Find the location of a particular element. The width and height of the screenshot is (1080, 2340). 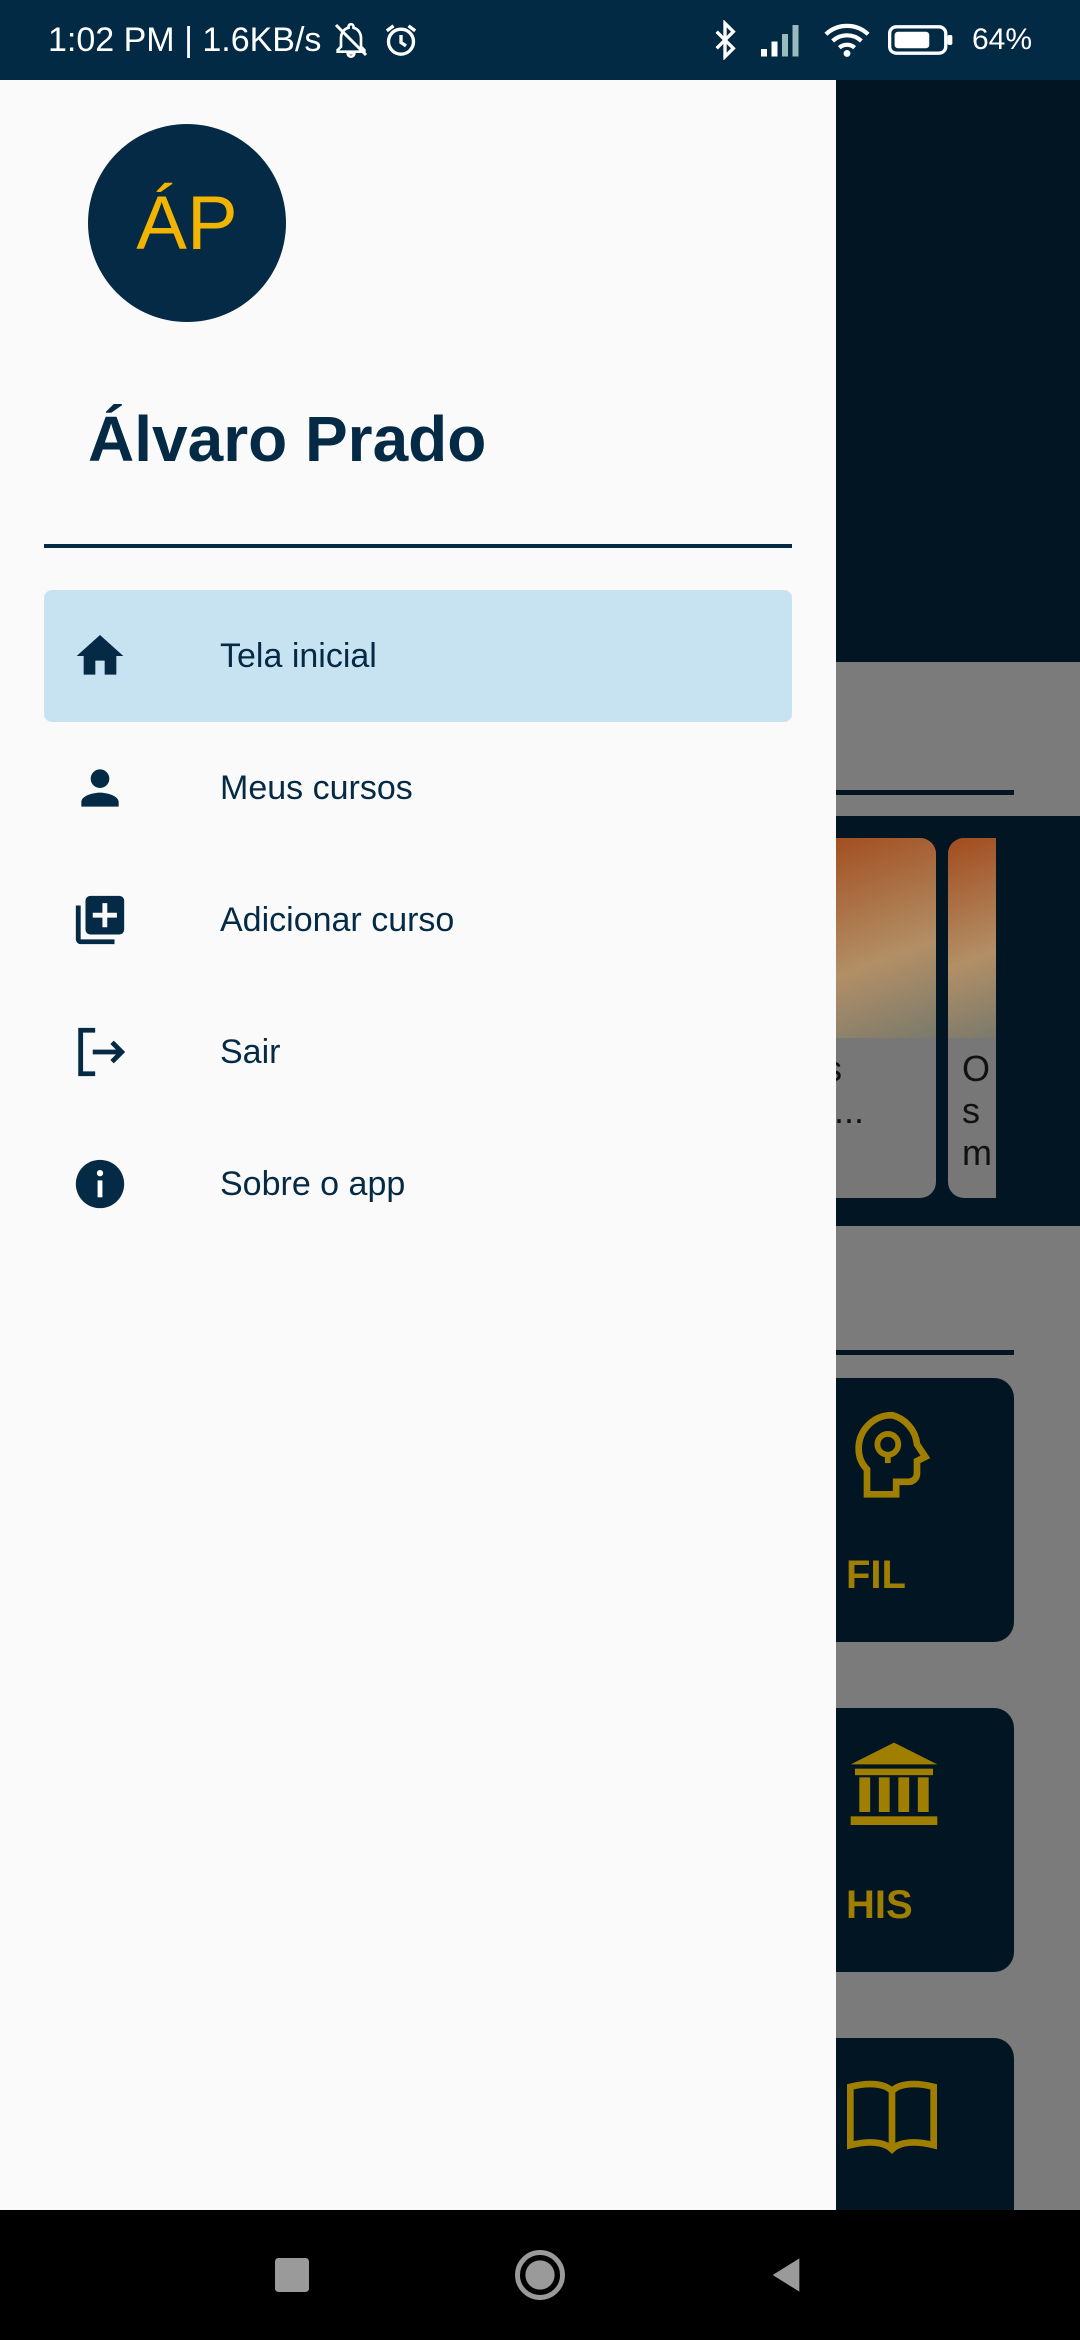

wifi-icon is located at coordinates (847, 40).